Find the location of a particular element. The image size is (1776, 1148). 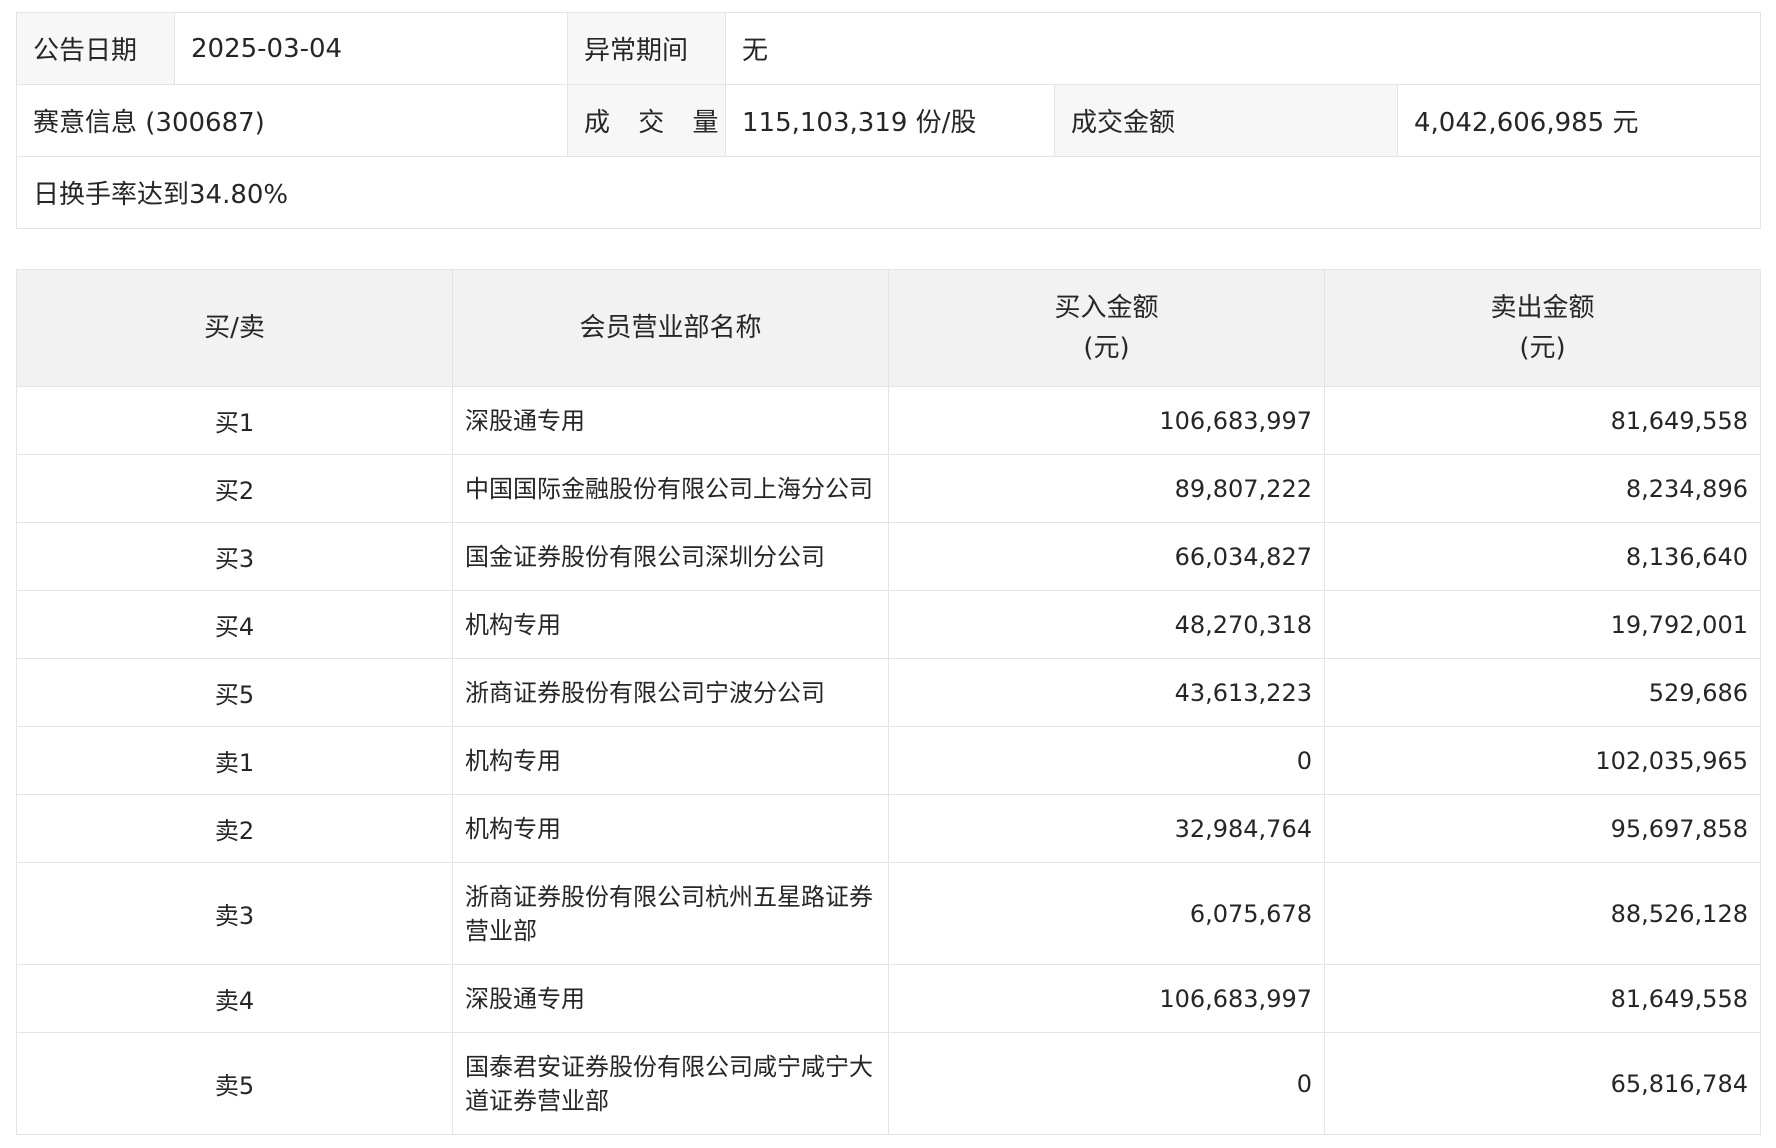

sell-amount-cell: 65,816,784 is located at coordinates (1542, 1083).